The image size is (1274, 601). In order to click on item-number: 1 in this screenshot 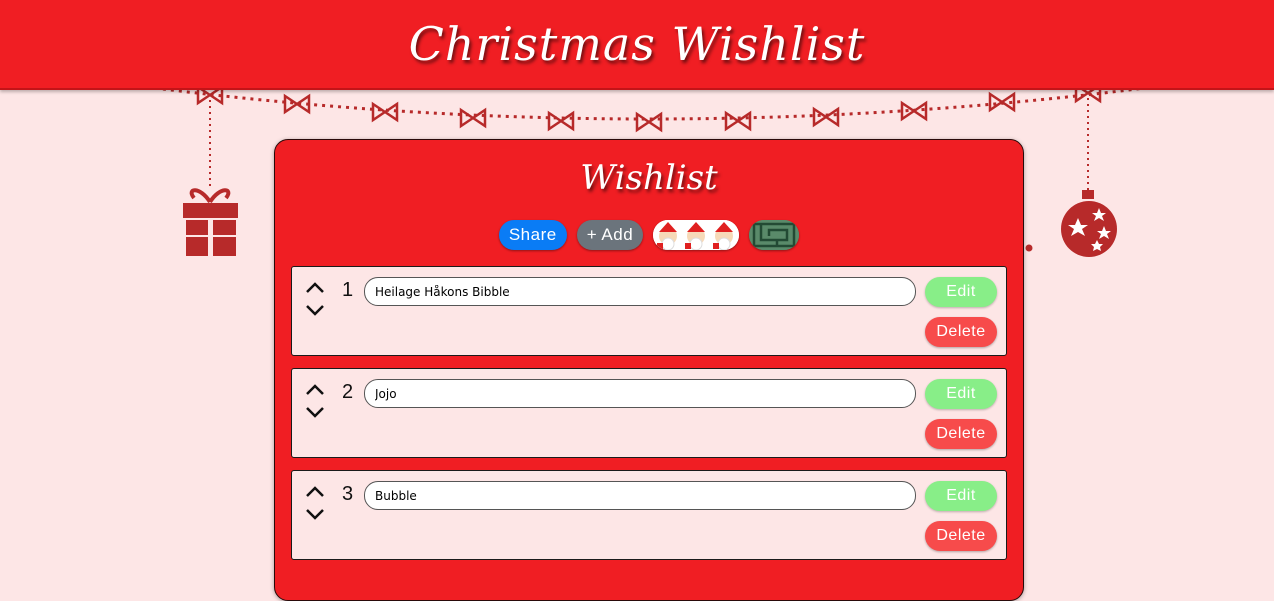, I will do `click(348, 290)`.